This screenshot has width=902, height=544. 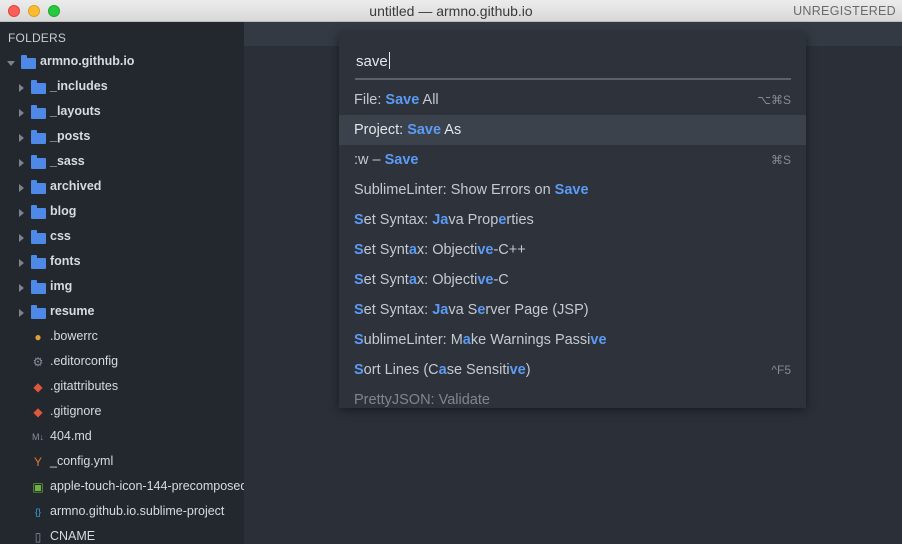 I want to click on label-text: SublimeLinter: Show Errors on, so click(x=454, y=190).